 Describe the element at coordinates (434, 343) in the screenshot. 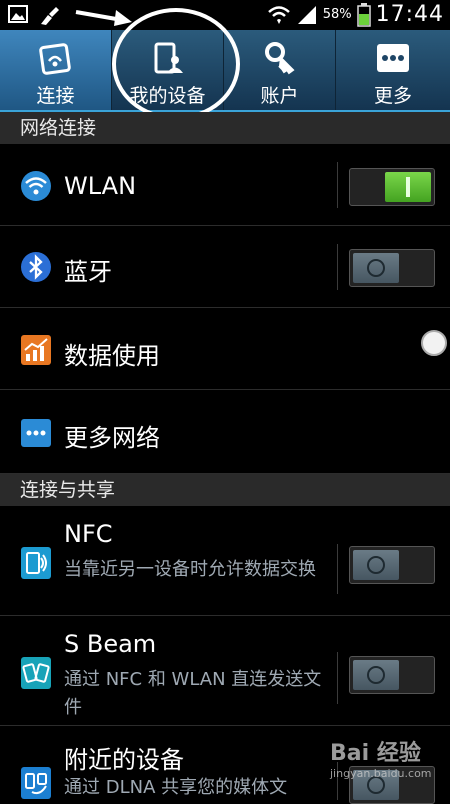

I see `scroll-indicator` at that location.